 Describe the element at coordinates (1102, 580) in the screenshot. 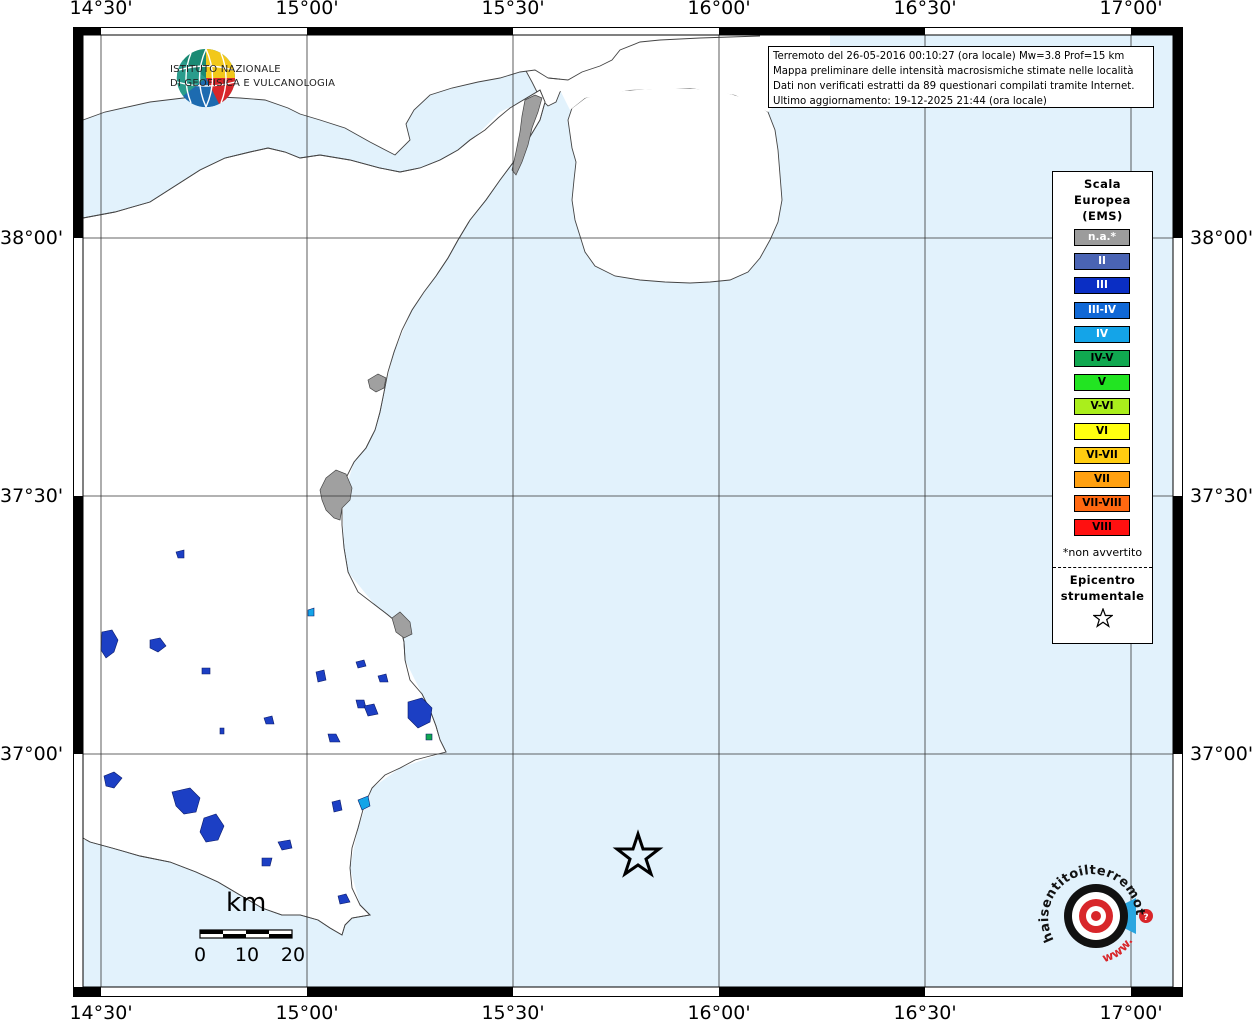

I see `legend-epicenter-line: Epicentro` at that location.